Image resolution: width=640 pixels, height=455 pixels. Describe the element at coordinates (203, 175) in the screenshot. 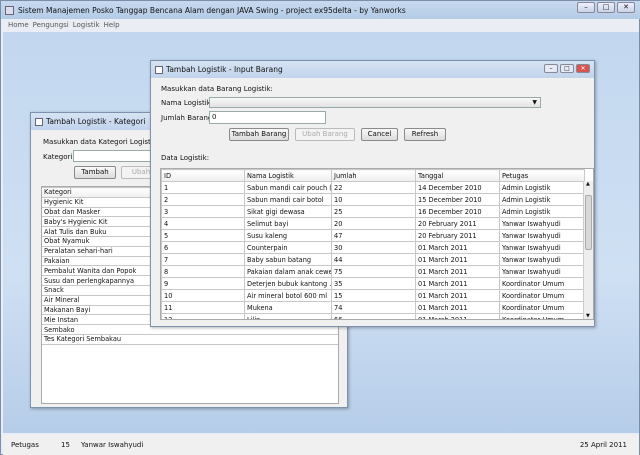

I see `column-header: ID` at that location.